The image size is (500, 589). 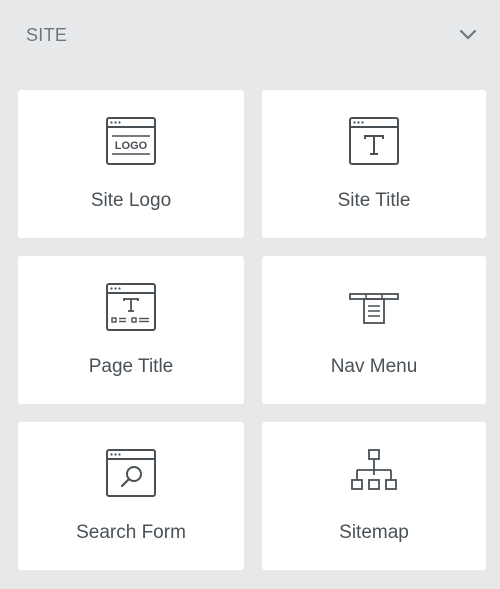 What do you see at coordinates (374, 532) in the screenshot?
I see `widget-label: Sitemap` at bounding box center [374, 532].